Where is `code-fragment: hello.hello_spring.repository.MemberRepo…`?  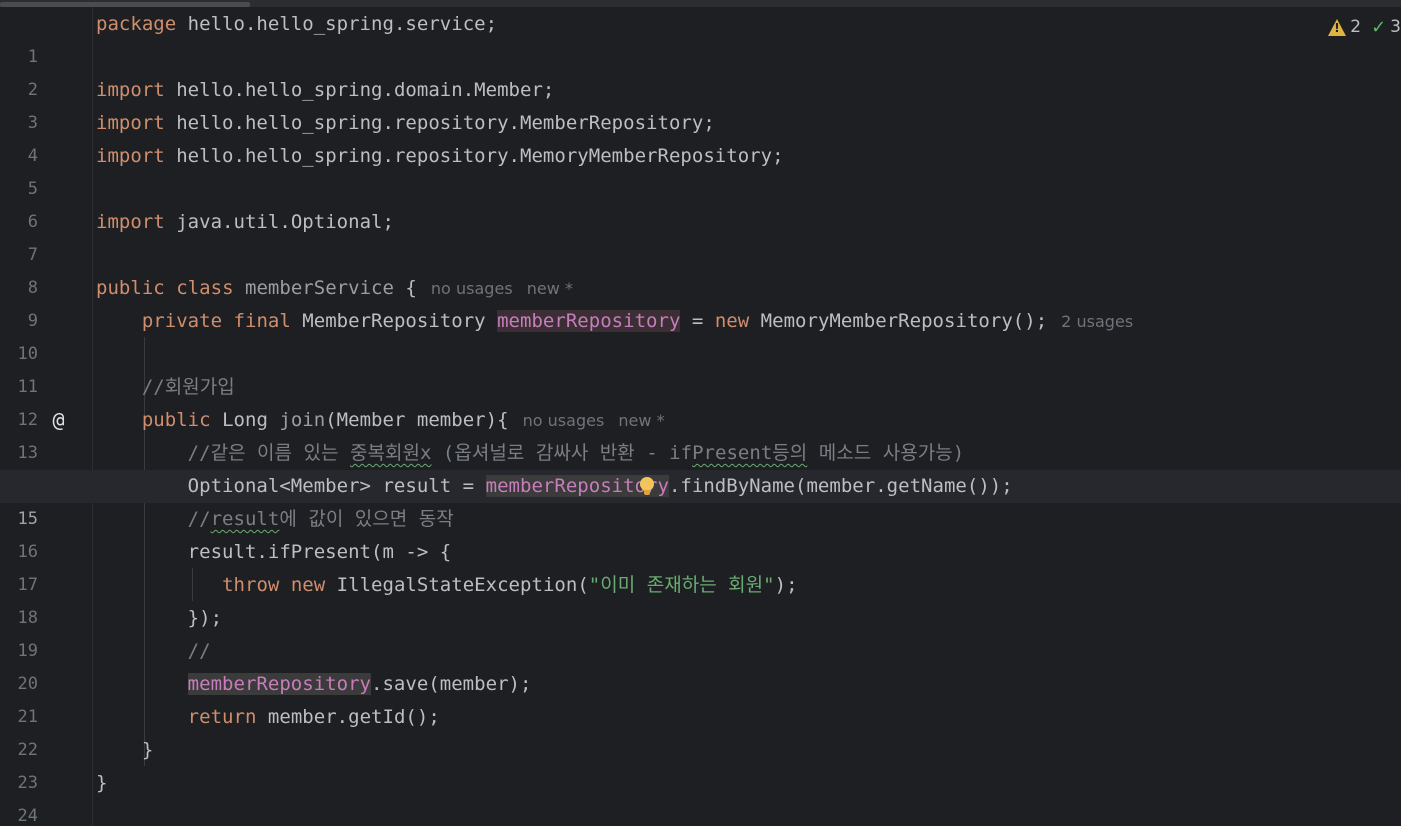 code-fragment: hello.hello_spring.repository.MemberRepo… is located at coordinates (439, 123).